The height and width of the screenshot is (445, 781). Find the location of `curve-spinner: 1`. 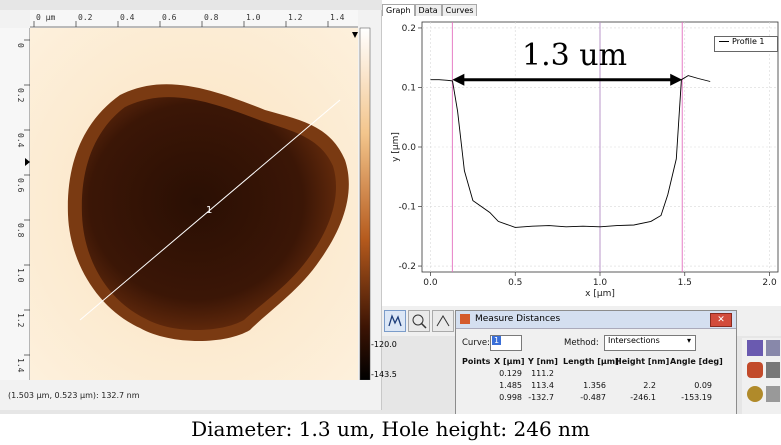

curve-spinner: 1 is located at coordinates (506, 343).